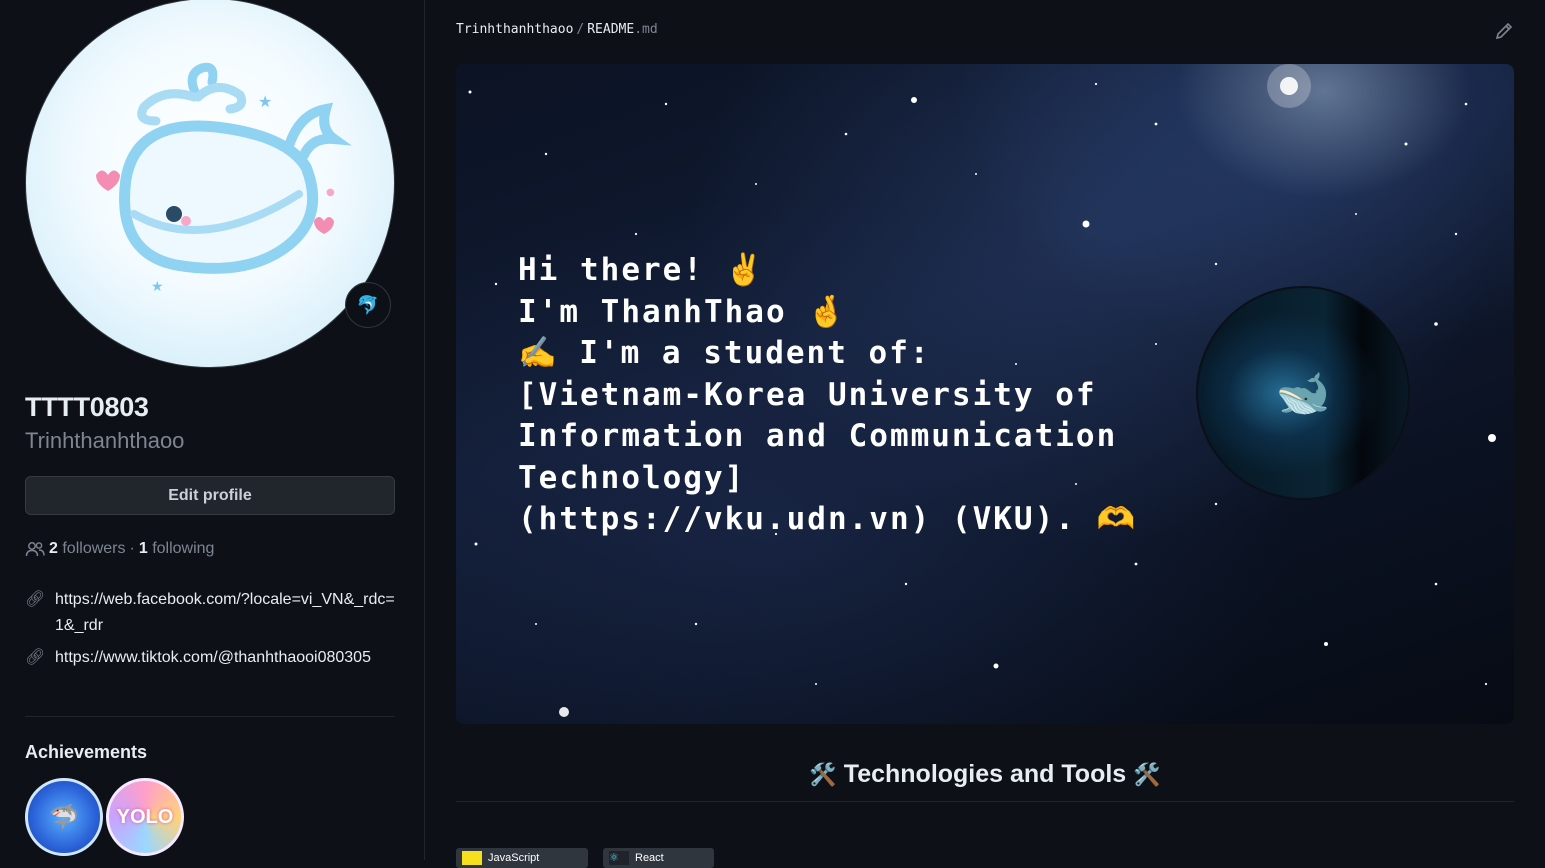  What do you see at coordinates (210, 716) in the screenshot?
I see `sidebar-divider` at bounding box center [210, 716].